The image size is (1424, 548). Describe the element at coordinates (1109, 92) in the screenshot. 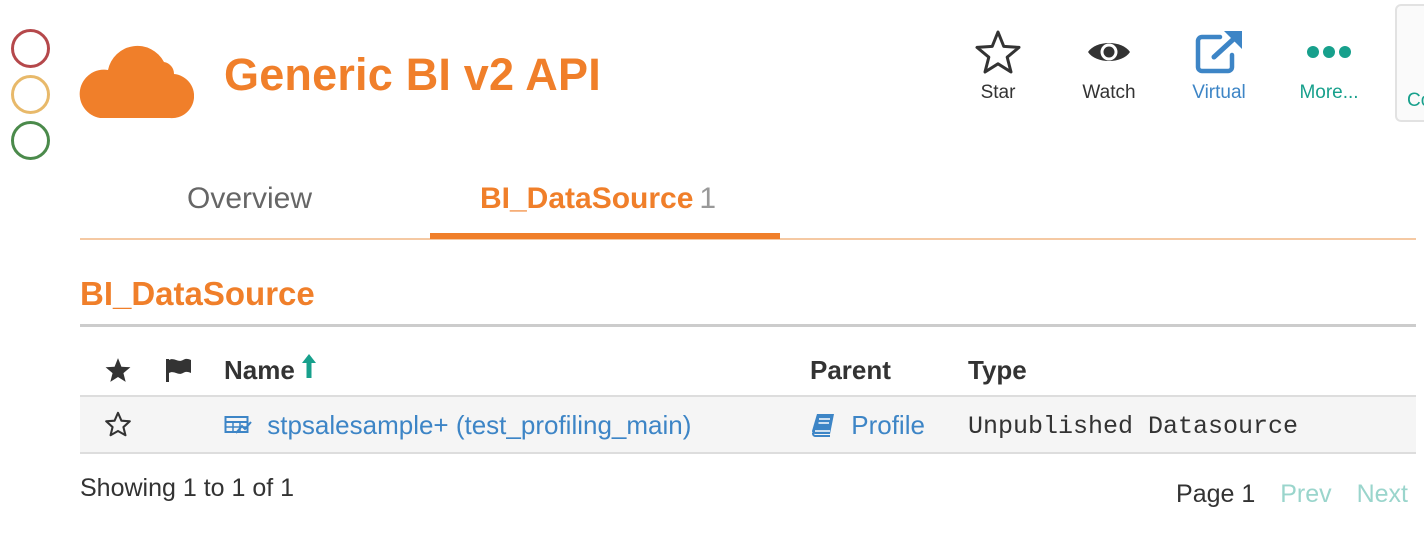

I see `watch-label: Watch` at that location.